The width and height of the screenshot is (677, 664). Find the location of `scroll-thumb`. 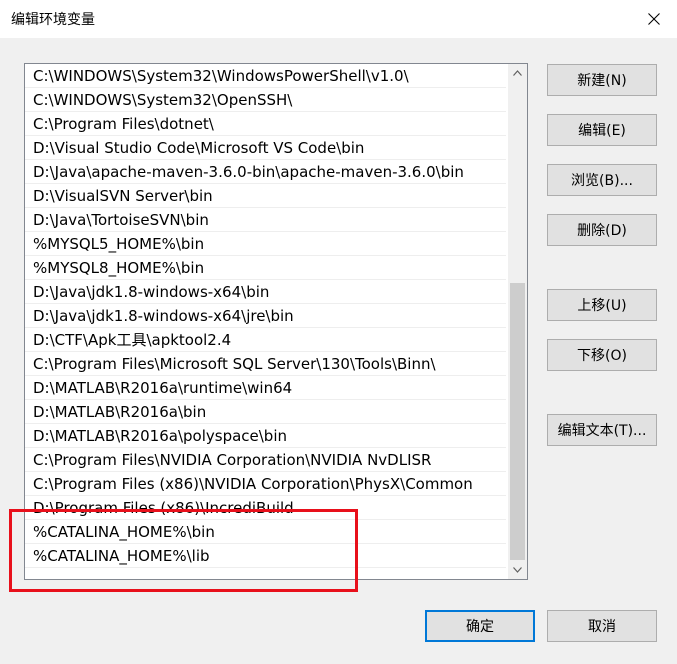

scroll-thumb is located at coordinates (517, 421).